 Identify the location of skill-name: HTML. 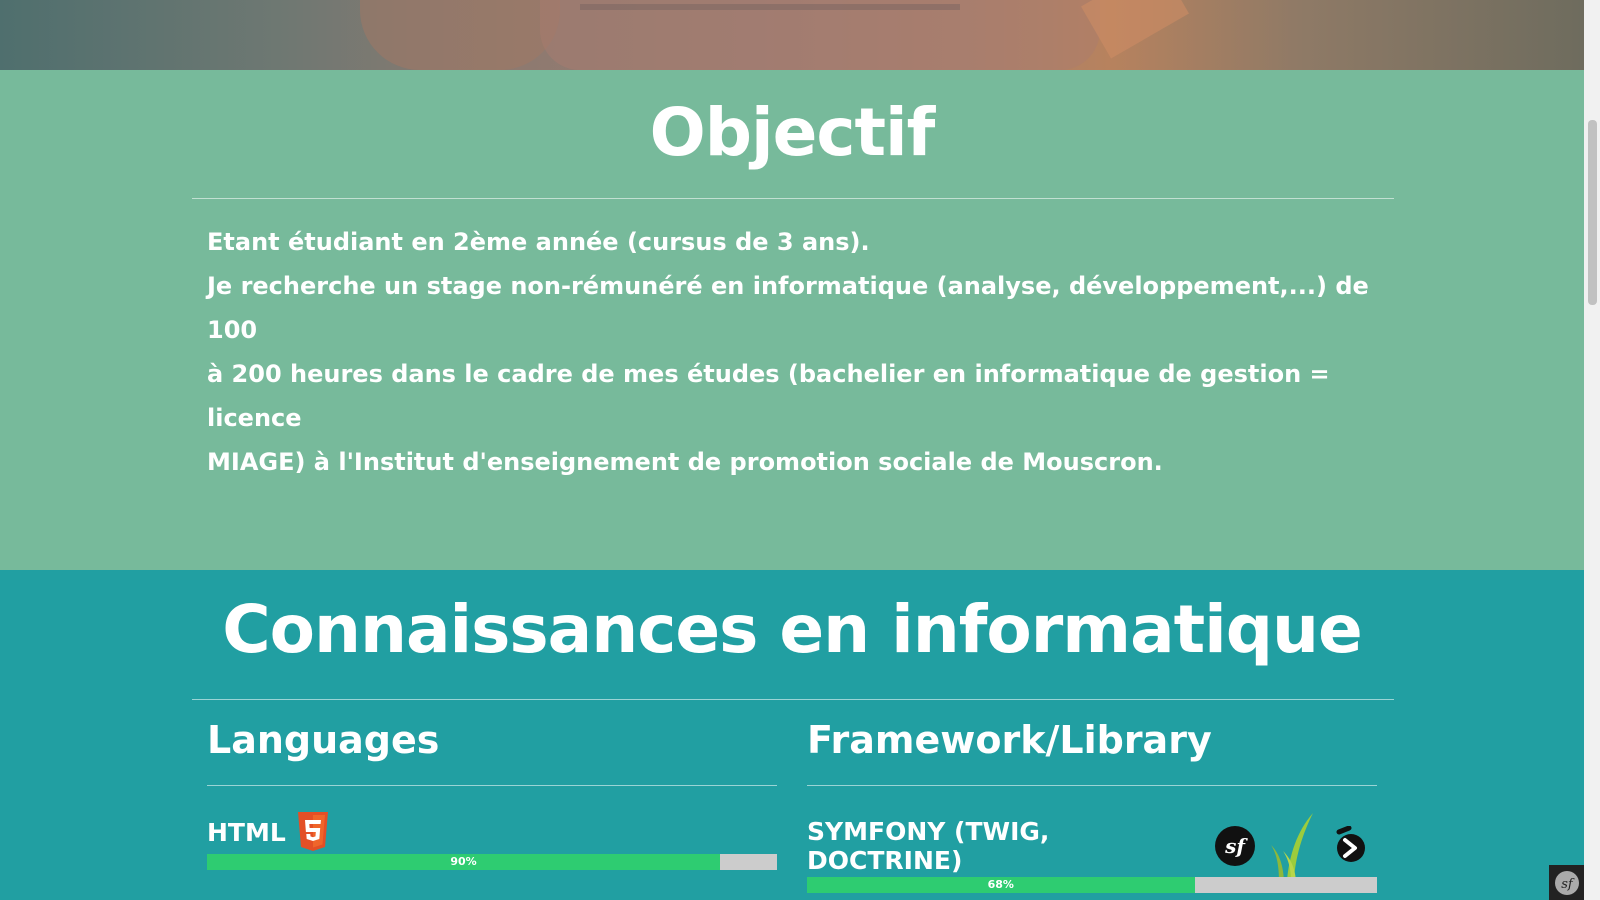
(246, 832).